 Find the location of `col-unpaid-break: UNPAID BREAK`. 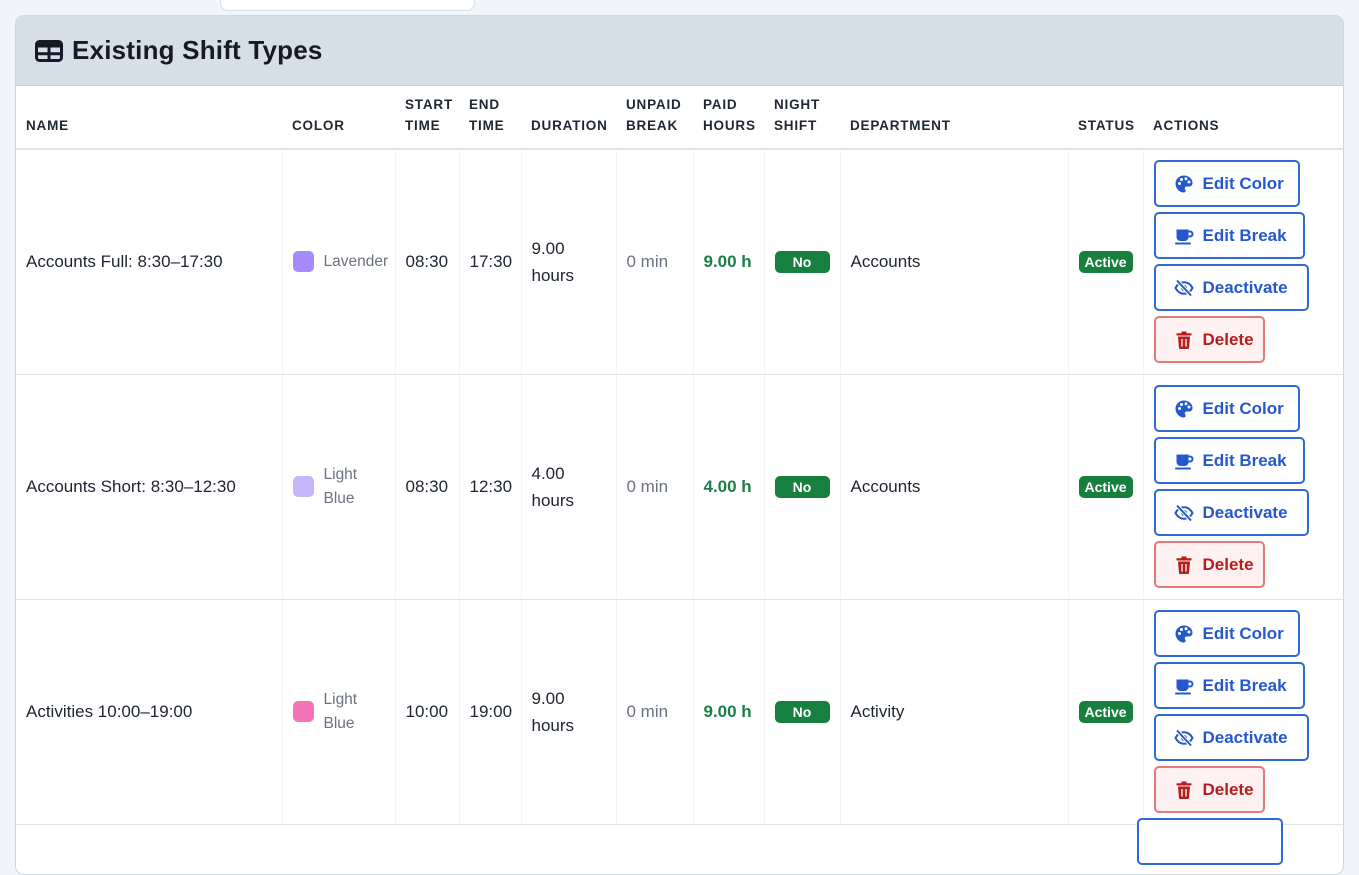

col-unpaid-break: UNPAID BREAK is located at coordinates (654, 118).